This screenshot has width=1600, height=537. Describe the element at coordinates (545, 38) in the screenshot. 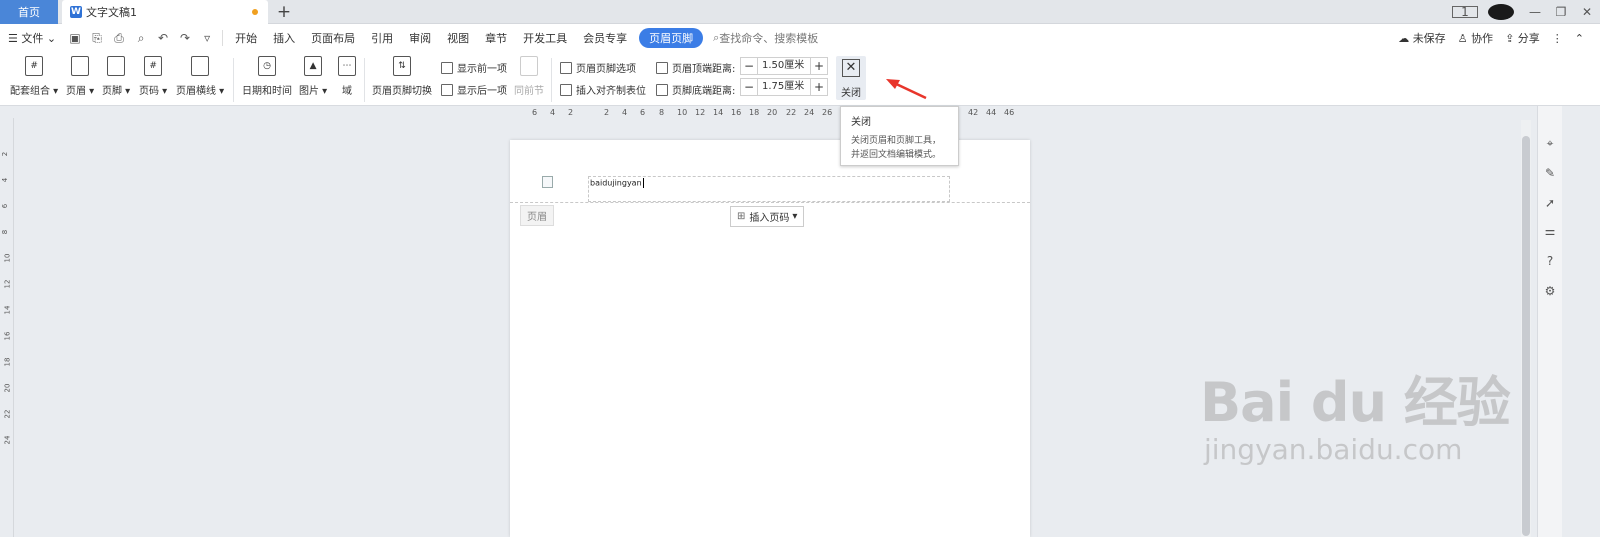

I see `tab-developer: 开发工具` at that location.